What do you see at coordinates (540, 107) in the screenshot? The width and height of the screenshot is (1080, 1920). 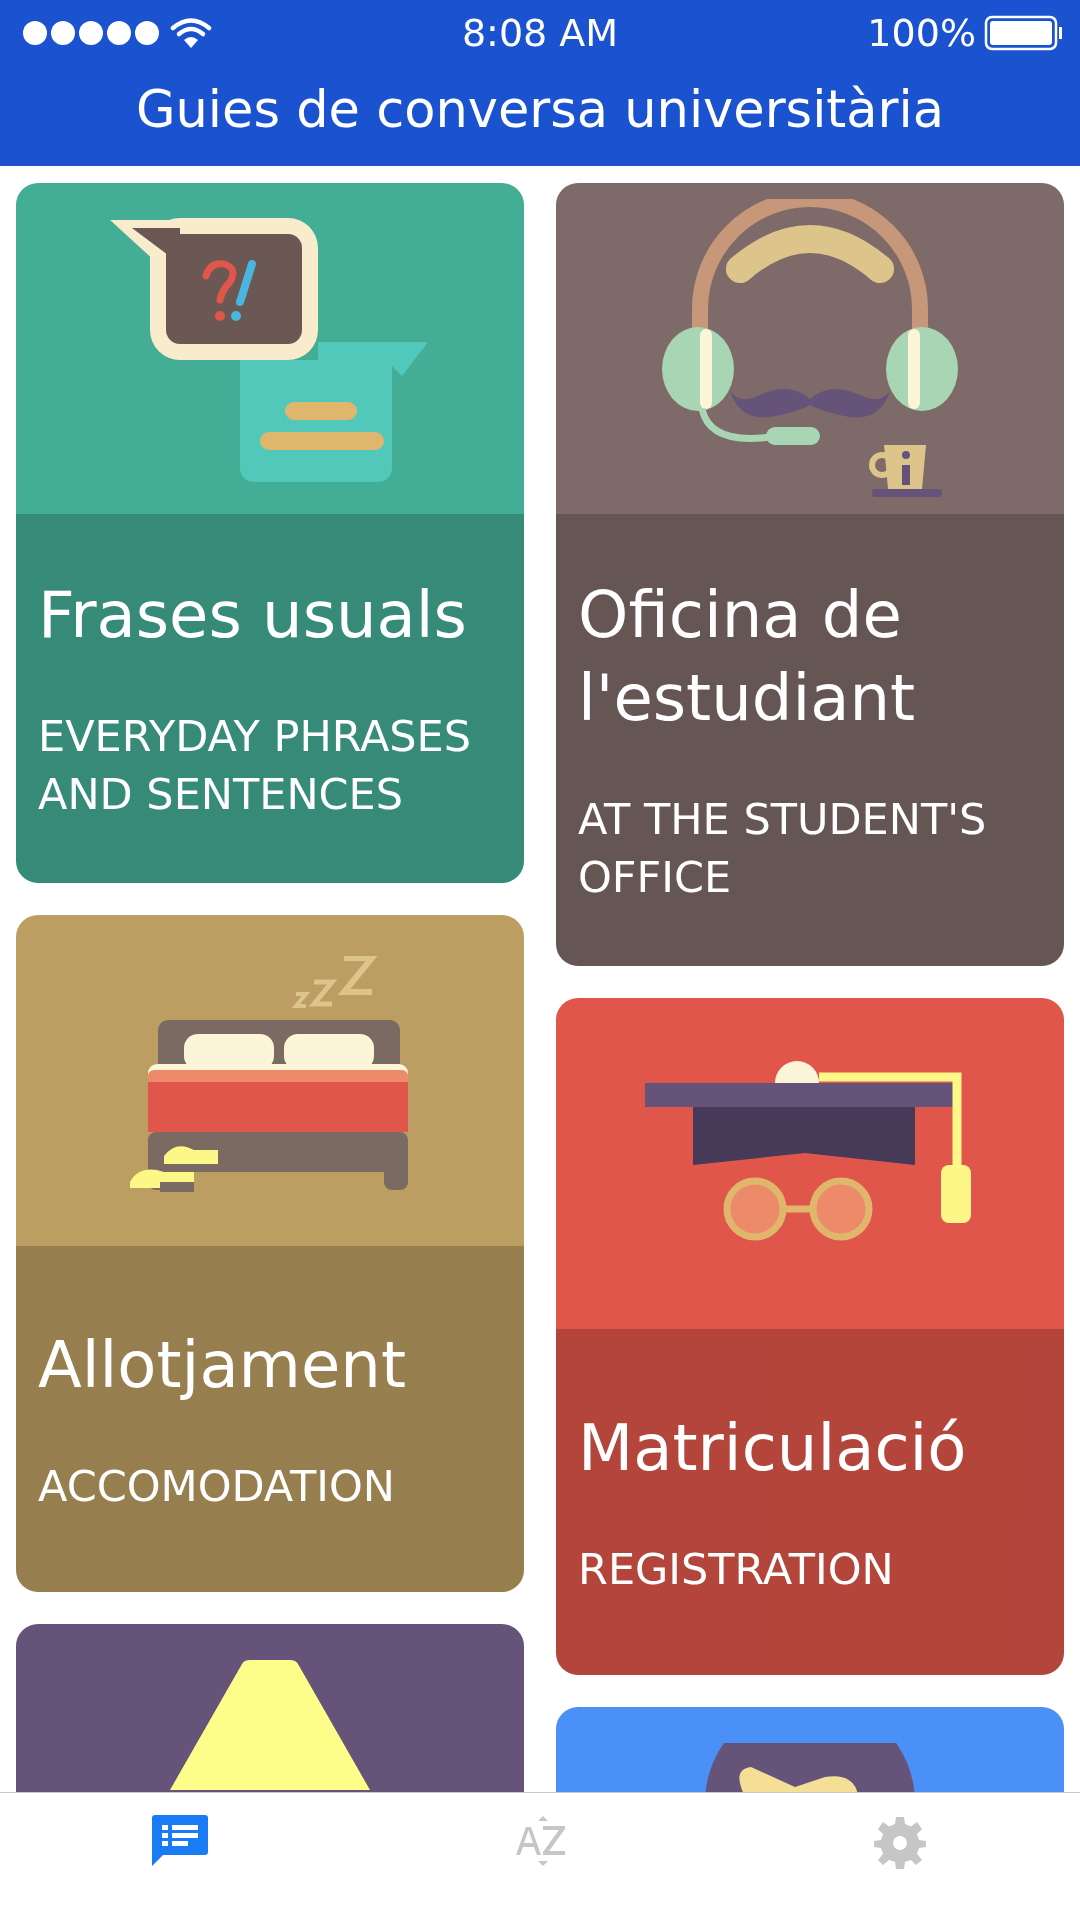 I see `app-title: Guies de conversa universitària` at bounding box center [540, 107].